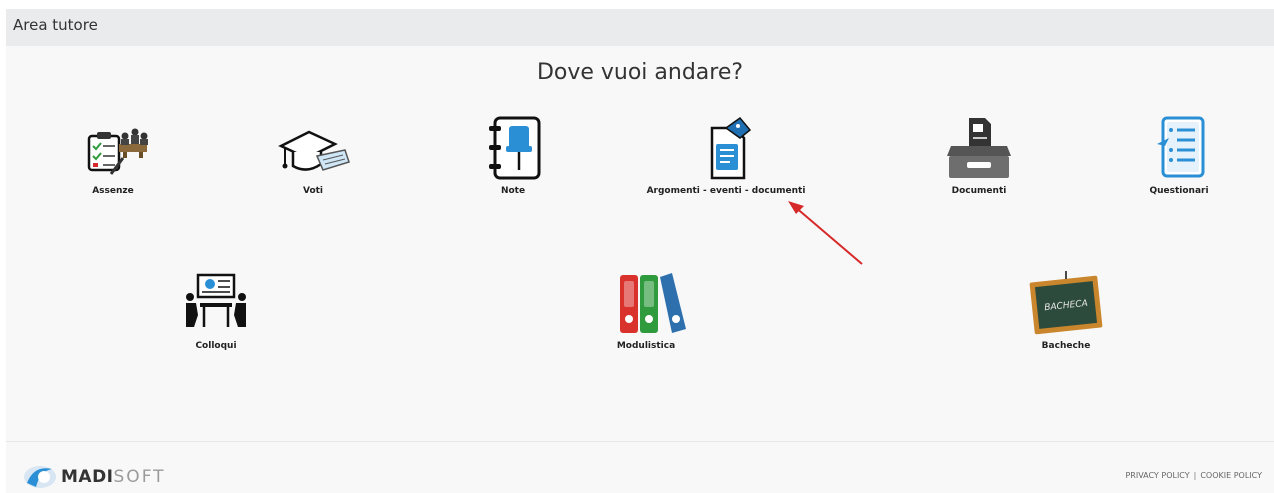 The image size is (1274, 493). What do you see at coordinates (87, 477) in the screenshot?
I see `logo-text-bold: MADI` at bounding box center [87, 477].